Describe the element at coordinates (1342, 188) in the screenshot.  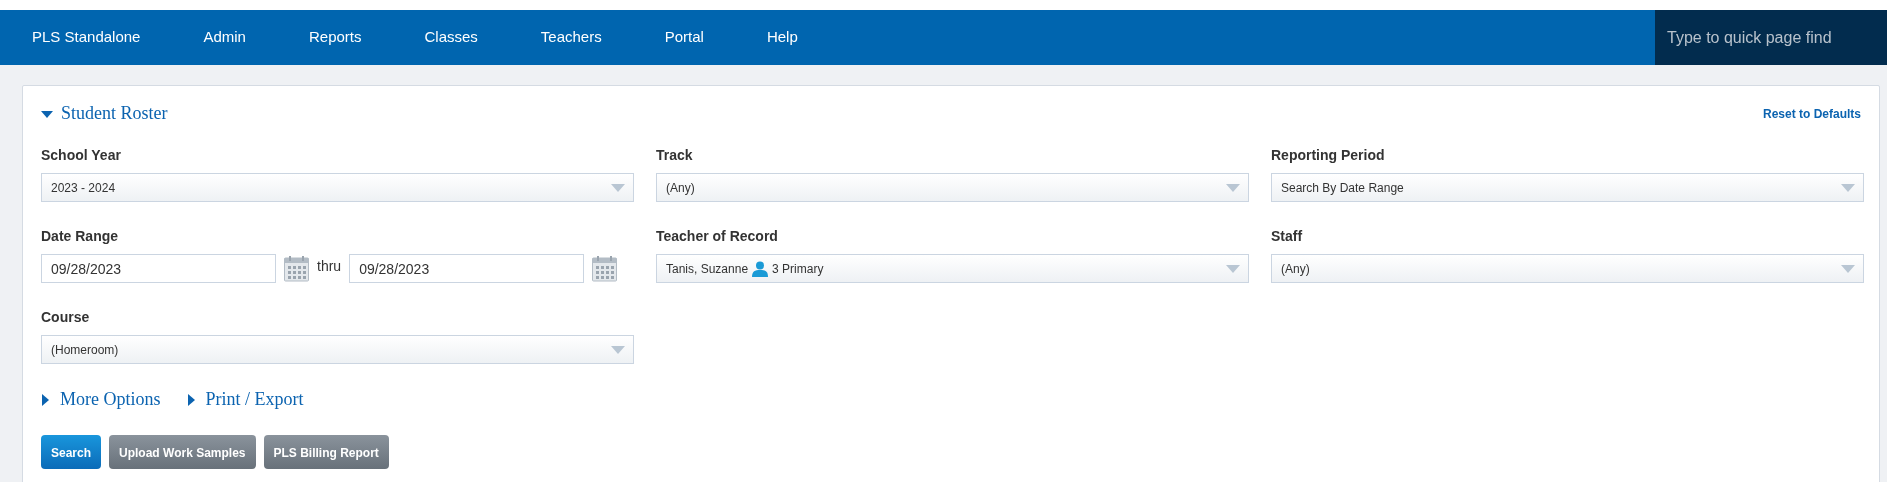
I see `select-value: Search By Date Range` at that location.